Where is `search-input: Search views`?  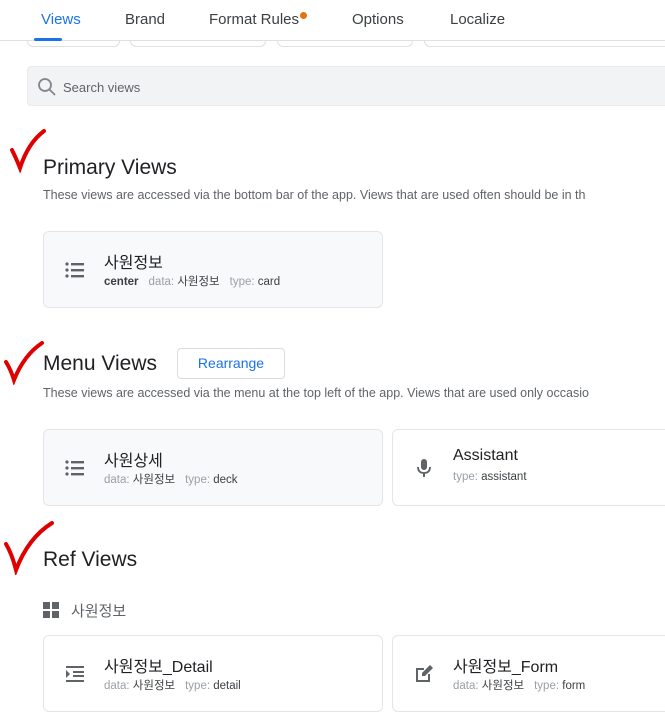
search-input: Search views is located at coordinates (346, 86).